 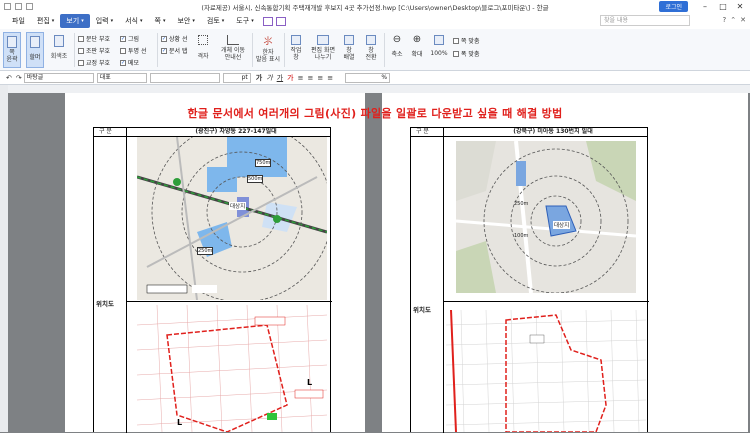 I want to click on language-select: 대표, so click(x=121, y=77).